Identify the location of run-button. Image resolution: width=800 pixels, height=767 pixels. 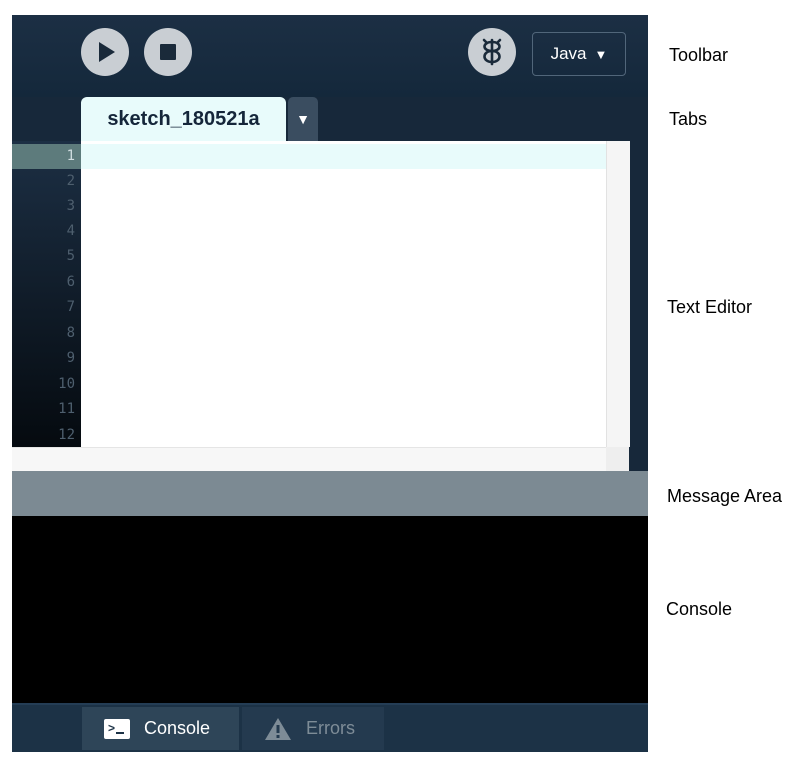
(105, 52).